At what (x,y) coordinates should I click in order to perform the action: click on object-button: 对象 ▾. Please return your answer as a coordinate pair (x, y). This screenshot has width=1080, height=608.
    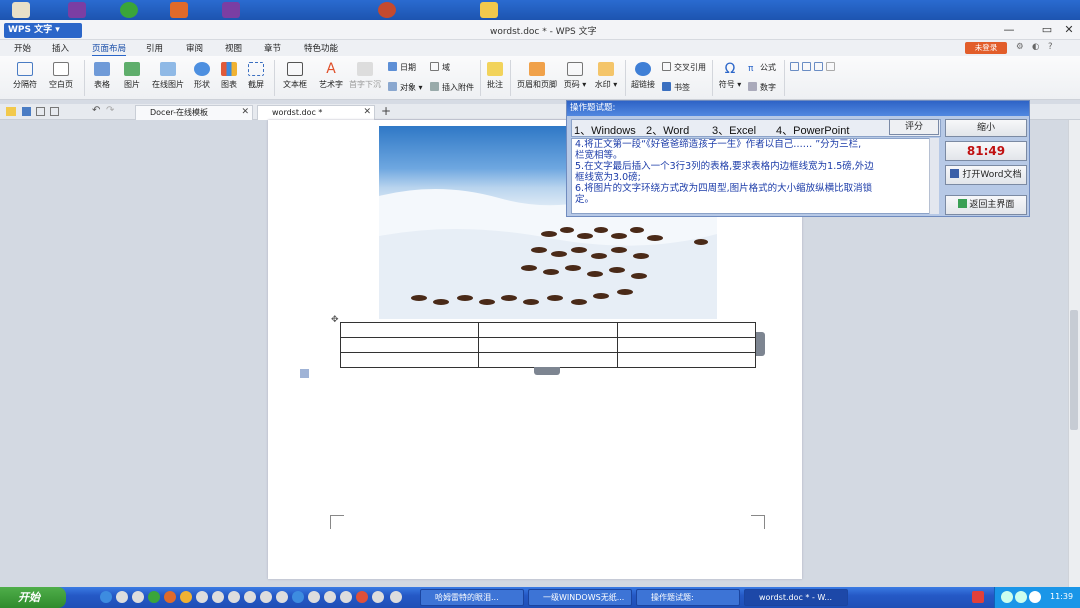
    Looking at the image, I should click on (405, 87).